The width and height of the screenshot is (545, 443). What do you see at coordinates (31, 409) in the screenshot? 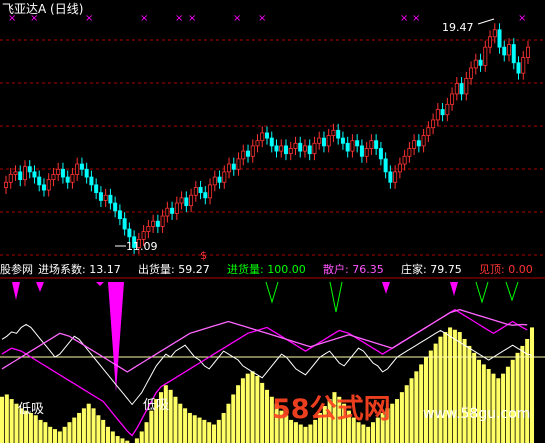
I see `buy-signal-label-1: 低吸` at bounding box center [31, 409].